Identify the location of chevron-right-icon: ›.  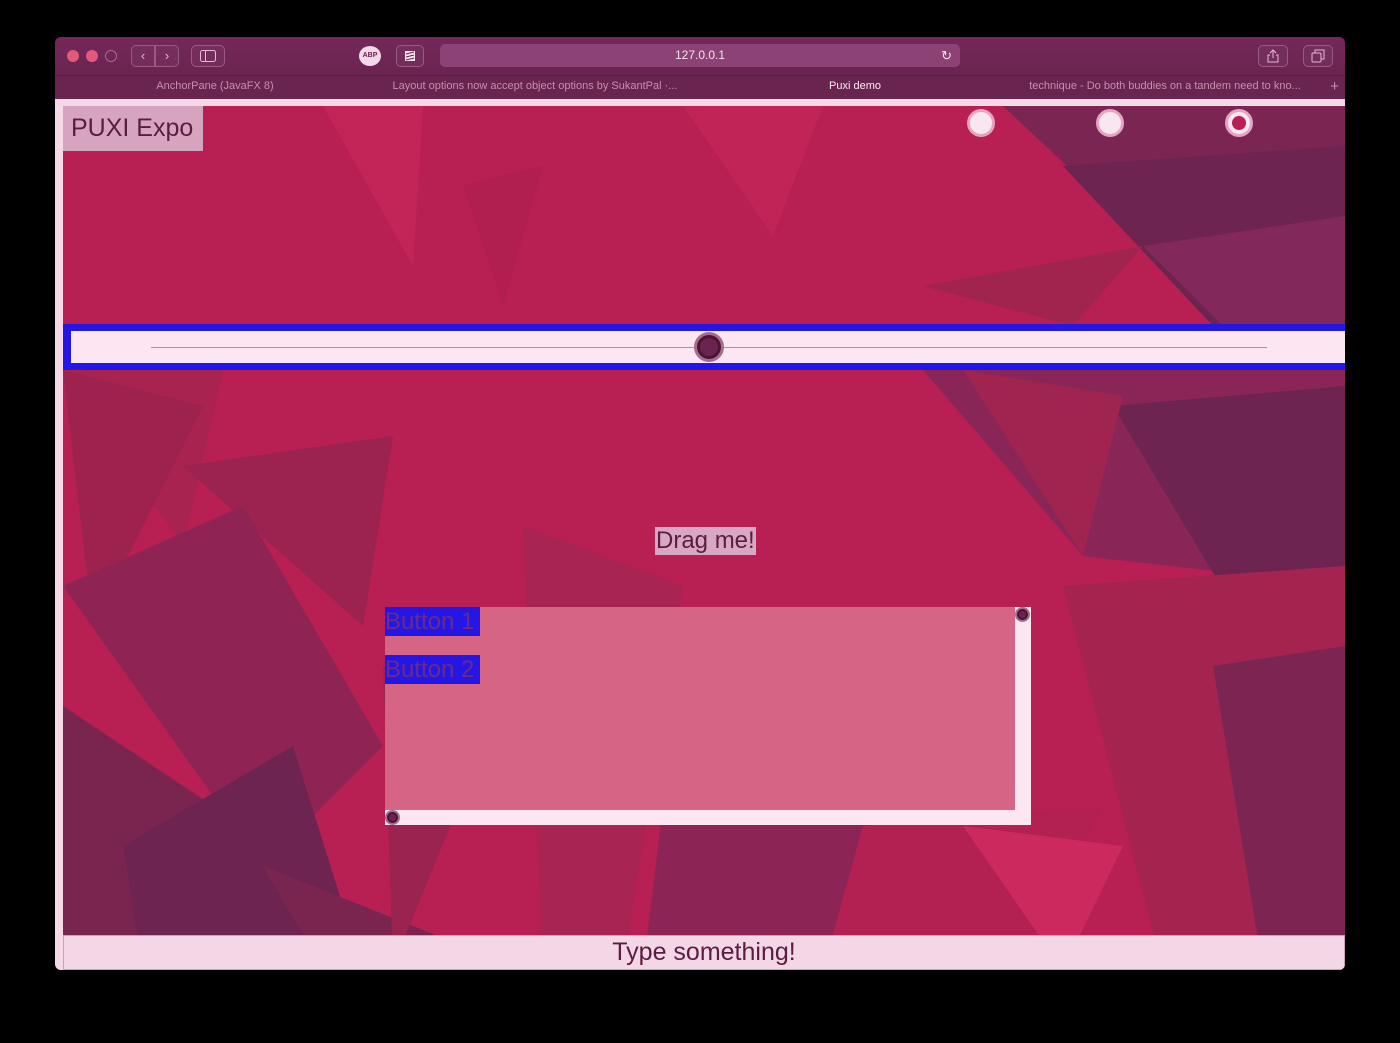
(167, 55).